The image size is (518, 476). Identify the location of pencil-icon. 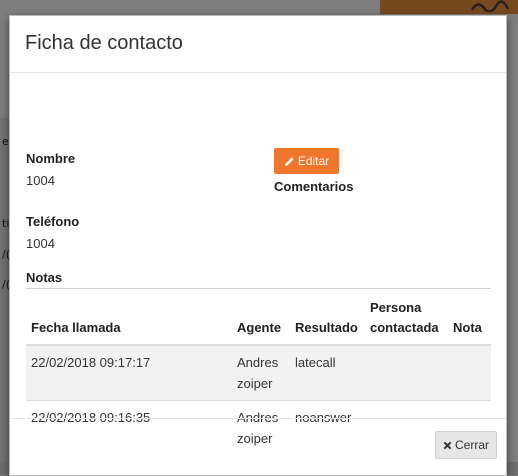
(289, 161).